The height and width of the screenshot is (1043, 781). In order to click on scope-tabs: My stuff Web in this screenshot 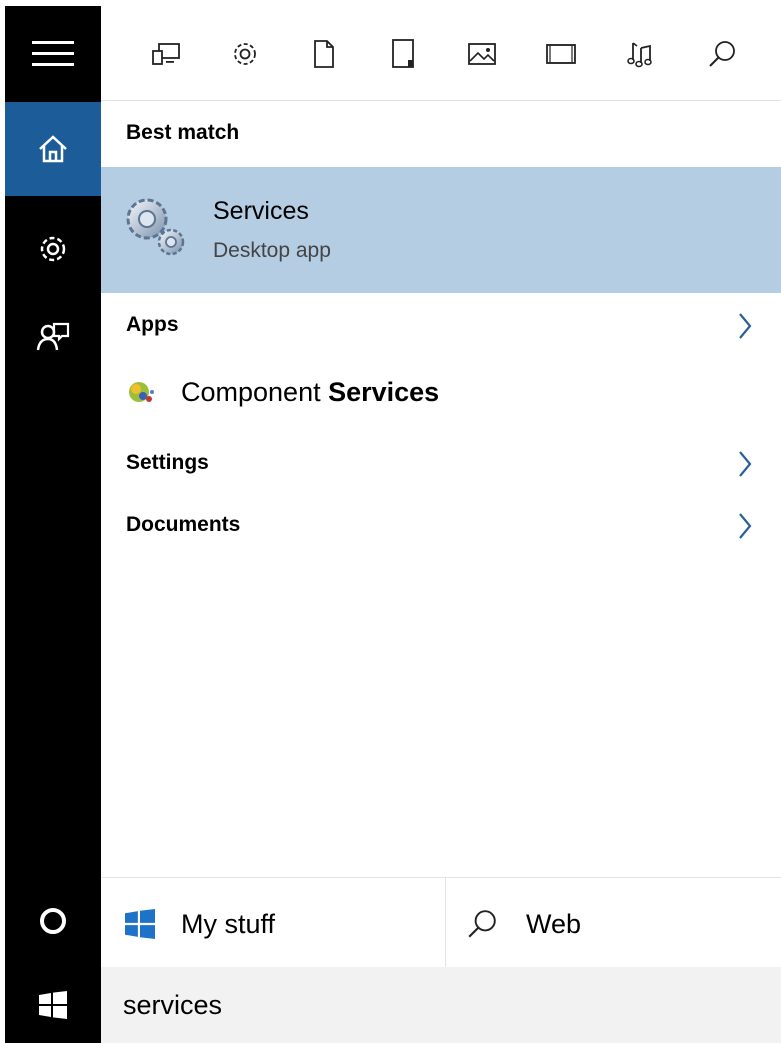, I will do `click(441, 922)`.